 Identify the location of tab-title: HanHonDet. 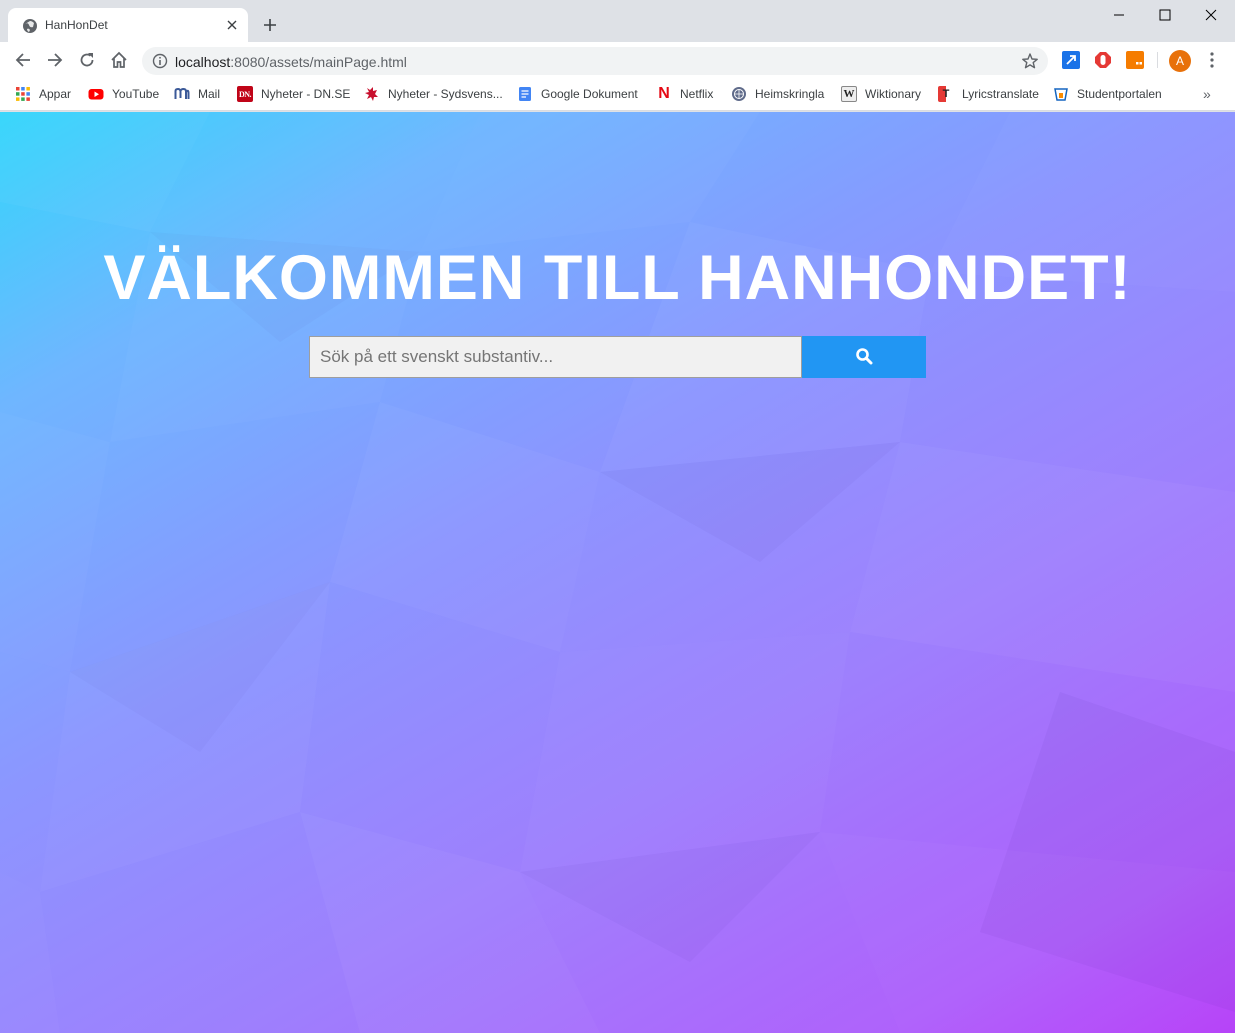
(76, 25).